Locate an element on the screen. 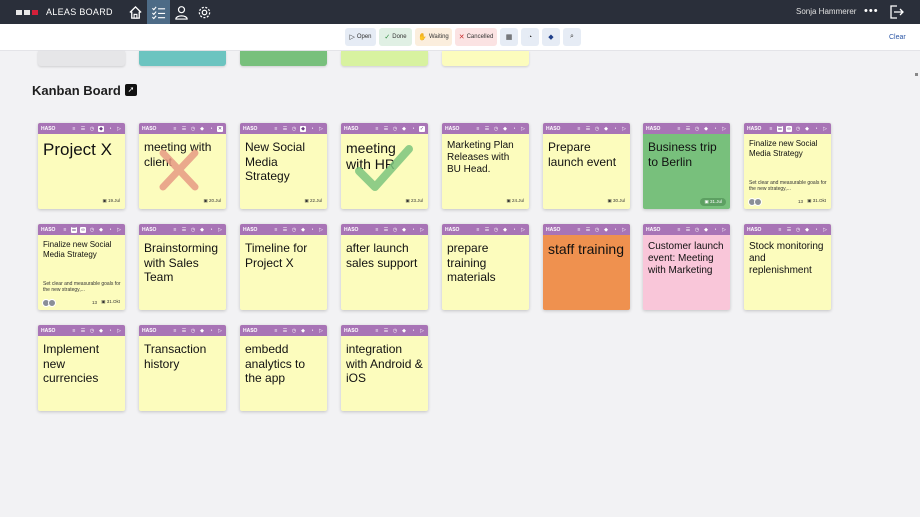  gear-icon is located at coordinates (204, 12).